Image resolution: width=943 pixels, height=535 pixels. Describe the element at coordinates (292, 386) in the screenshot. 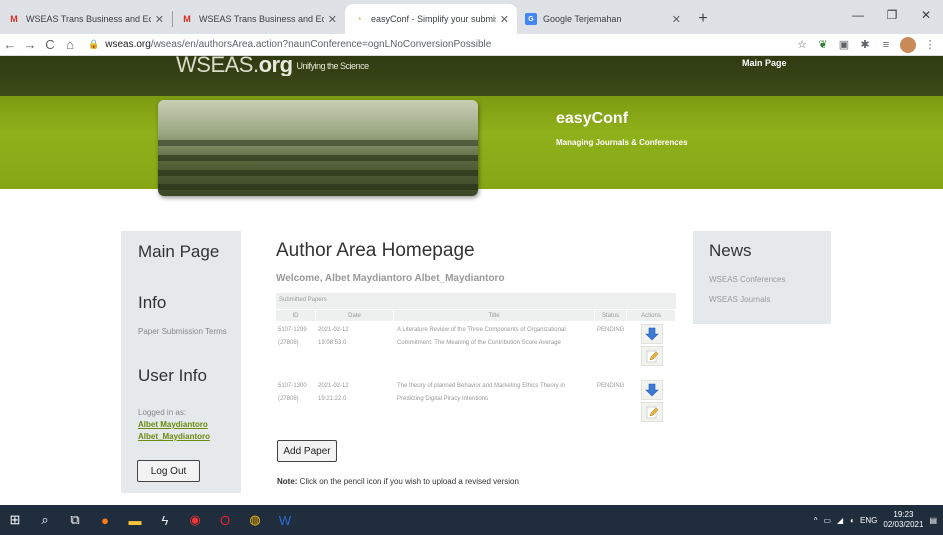

I see `paper-id: 5107-1300` at that location.